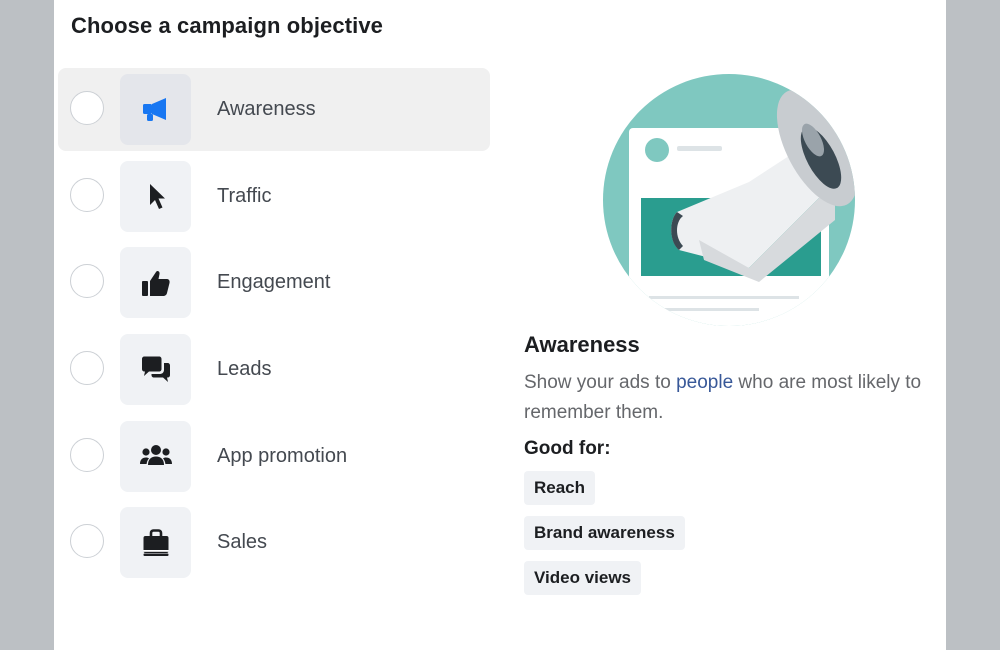 Image resolution: width=1000 pixels, height=650 pixels. I want to click on objective-option-leads: Leads, so click(274, 369).